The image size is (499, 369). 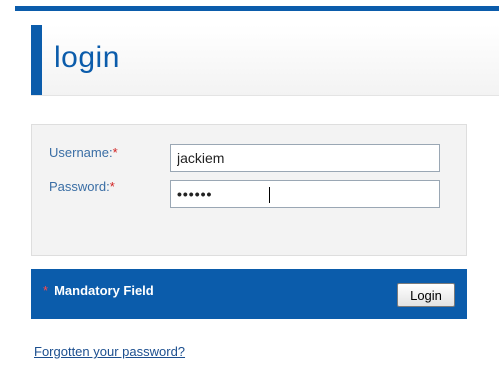 What do you see at coordinates (269, 195) in the screenshot?
I see `text-caret` at bounding box center [269, 195].